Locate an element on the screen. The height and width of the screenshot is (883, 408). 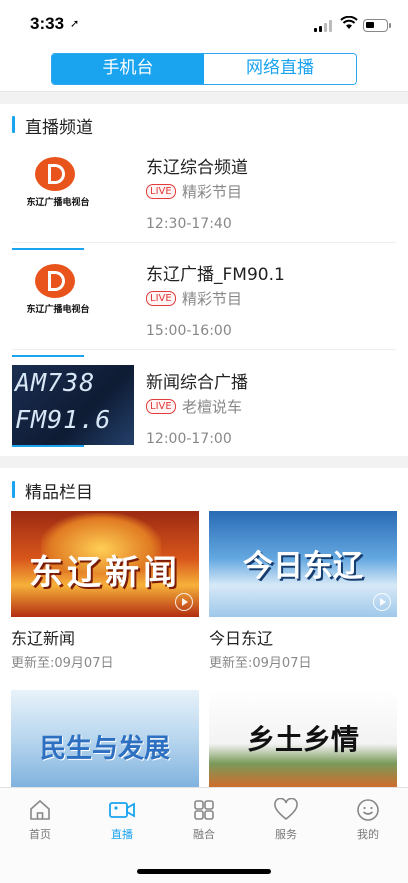
tab-mine: 我的 is located at coordinates (368, 820).